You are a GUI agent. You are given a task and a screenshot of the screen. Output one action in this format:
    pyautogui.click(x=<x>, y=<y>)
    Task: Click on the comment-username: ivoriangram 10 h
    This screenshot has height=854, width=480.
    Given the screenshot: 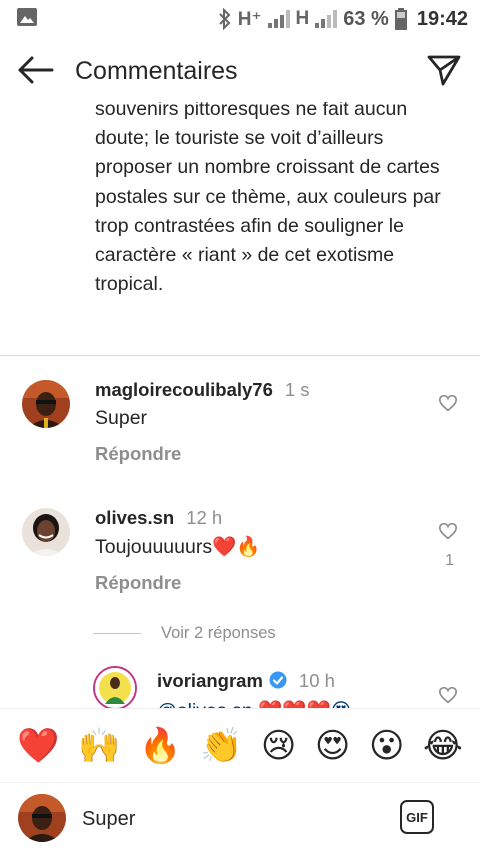 What is the action you would take?
    pyautogui.click(x=246, y=681)
    